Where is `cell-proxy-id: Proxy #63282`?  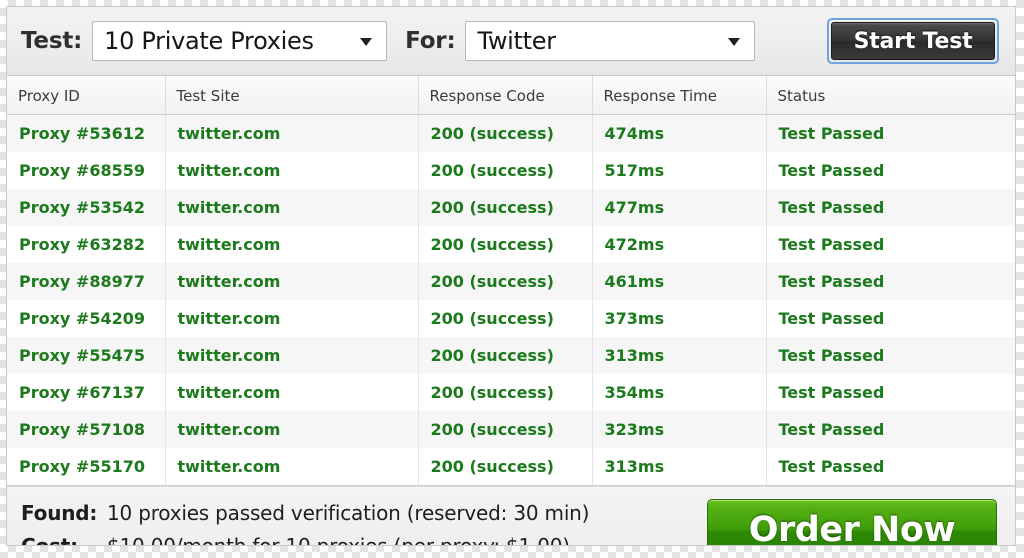 cell-proxy-id: Proxy #63282 is located at coordinates (86, 244).